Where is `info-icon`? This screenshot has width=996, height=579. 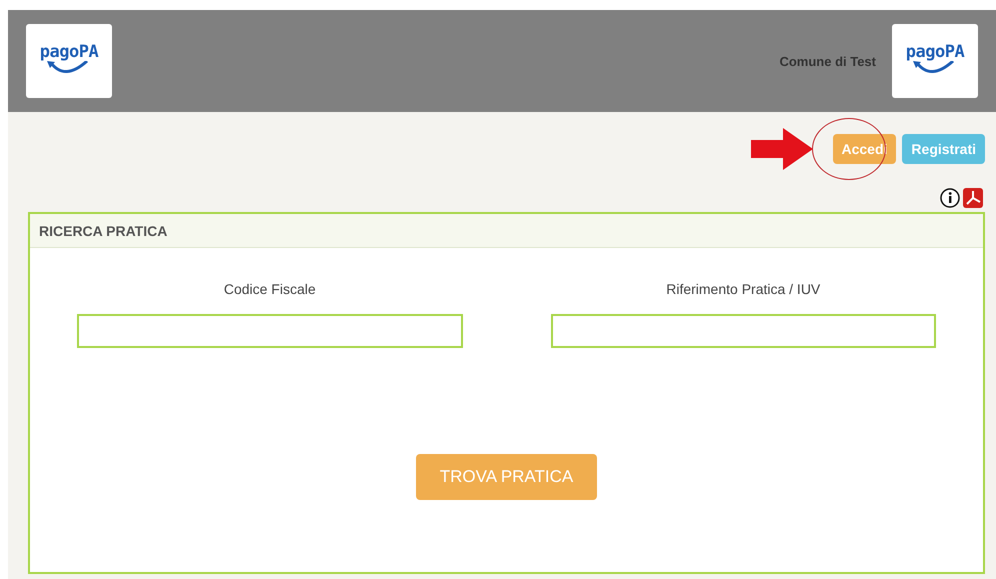 info-icon is located at coordinates (950, 198).